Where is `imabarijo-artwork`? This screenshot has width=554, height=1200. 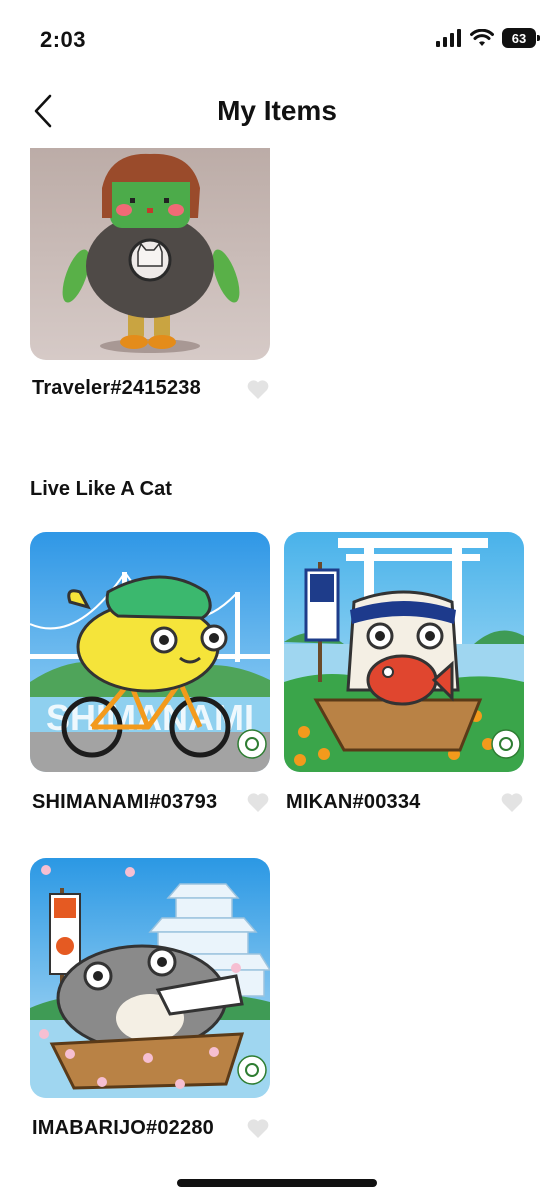
imabarijo-artwork is located at coordinates (150, 978).